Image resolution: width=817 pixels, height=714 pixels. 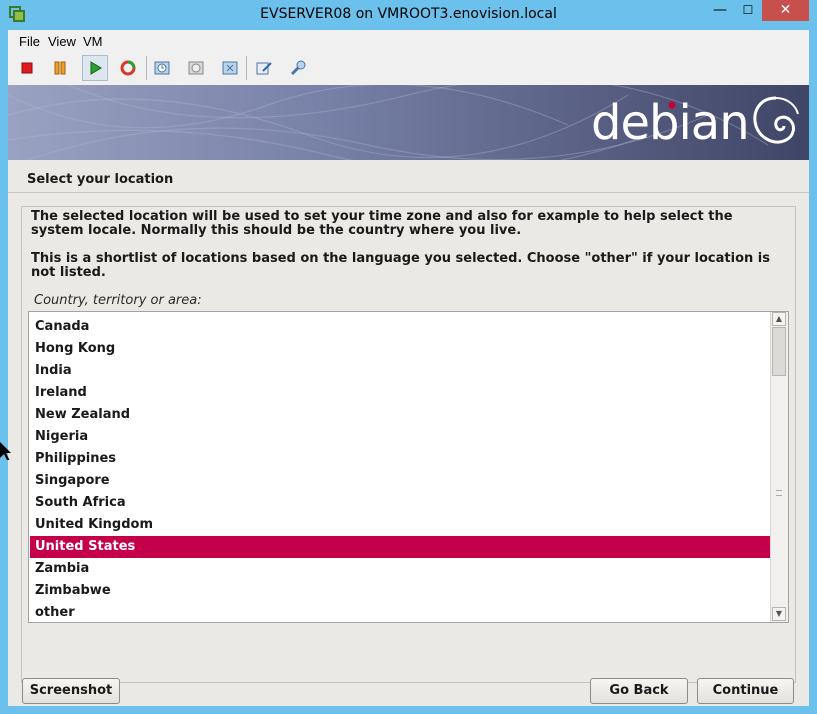 I want to click on divider, so click(x=408, y=192).